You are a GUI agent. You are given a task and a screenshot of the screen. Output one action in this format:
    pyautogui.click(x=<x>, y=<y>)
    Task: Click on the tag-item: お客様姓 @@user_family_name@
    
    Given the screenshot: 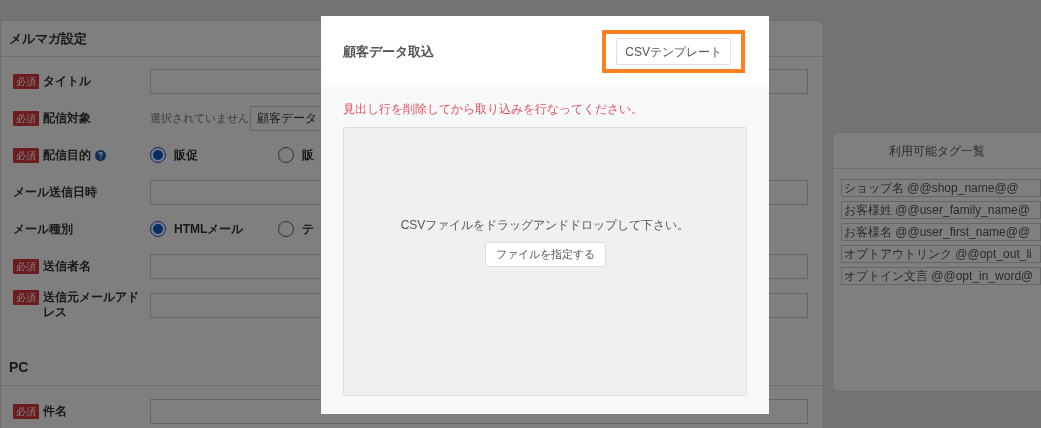 What is the action you would take?
    pyautogui.click(x=941, y=210)
    